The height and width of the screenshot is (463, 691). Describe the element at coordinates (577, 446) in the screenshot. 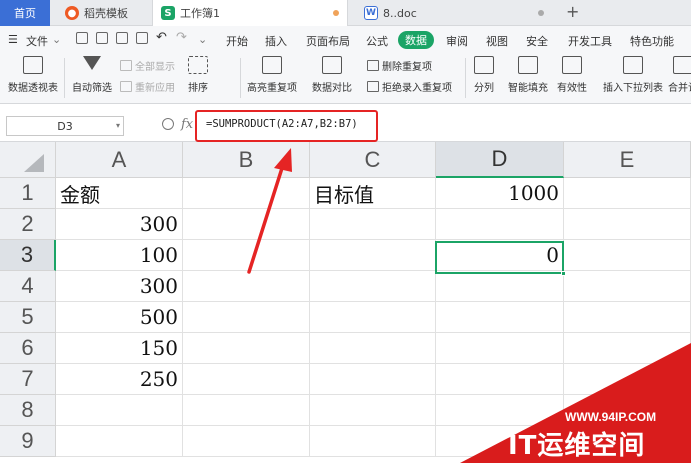

I see `watermark-brand: IT运维空间` at that location.